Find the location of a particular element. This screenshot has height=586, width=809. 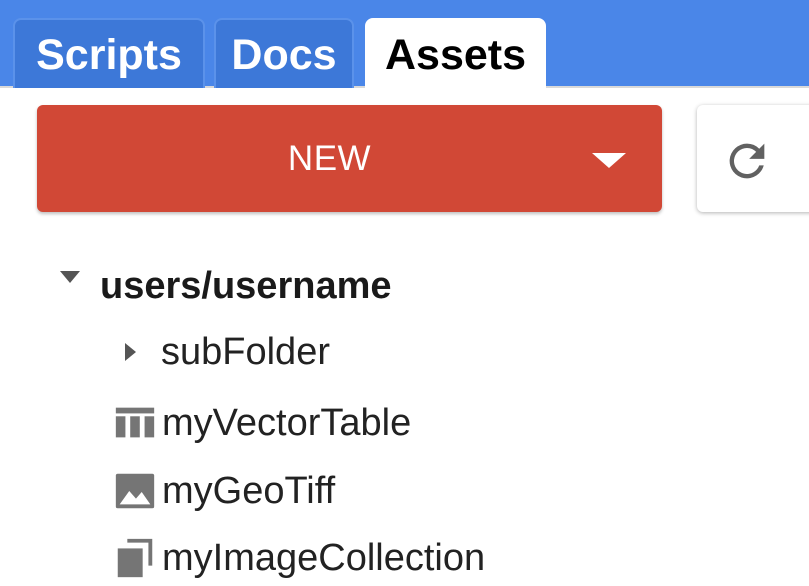

tree-item-myvectortable: myVectorTable is located at coordinates (261, 423).